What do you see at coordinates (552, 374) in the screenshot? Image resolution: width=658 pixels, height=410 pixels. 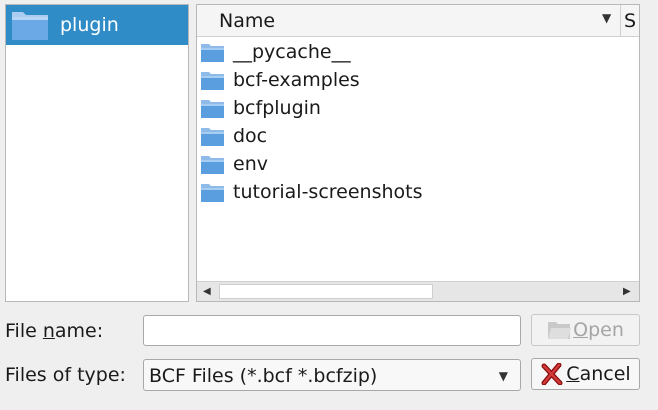 I see `close-icon` at bounding box center [552, 374].